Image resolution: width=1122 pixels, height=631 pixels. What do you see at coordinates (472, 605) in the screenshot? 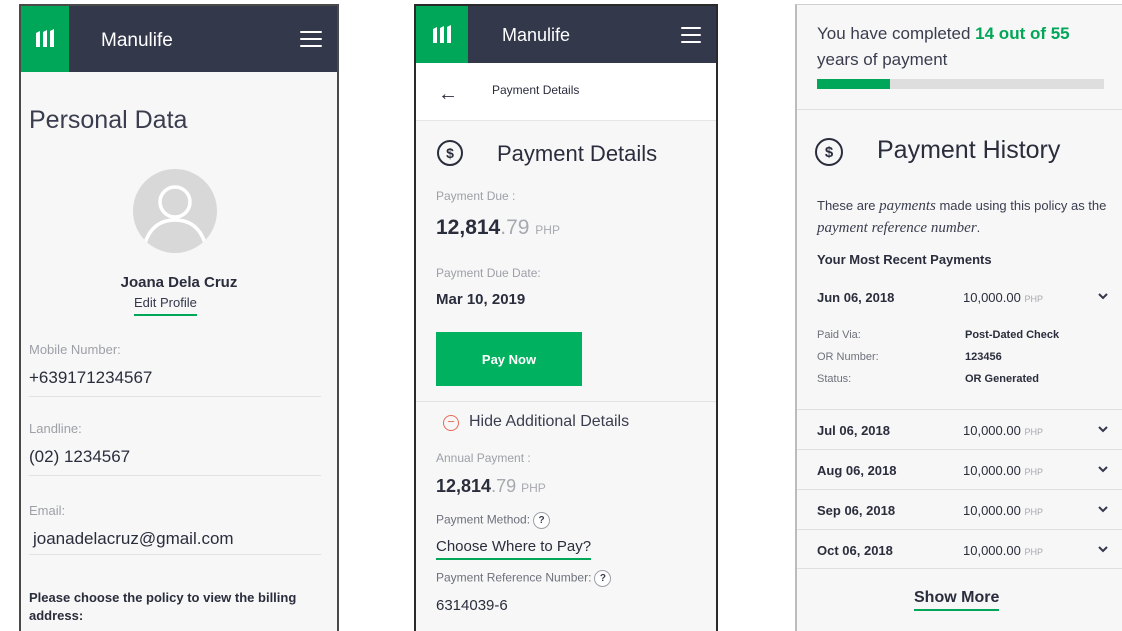
I see `reference-number-value: 6314039-6` at bounding box center [472, 605].